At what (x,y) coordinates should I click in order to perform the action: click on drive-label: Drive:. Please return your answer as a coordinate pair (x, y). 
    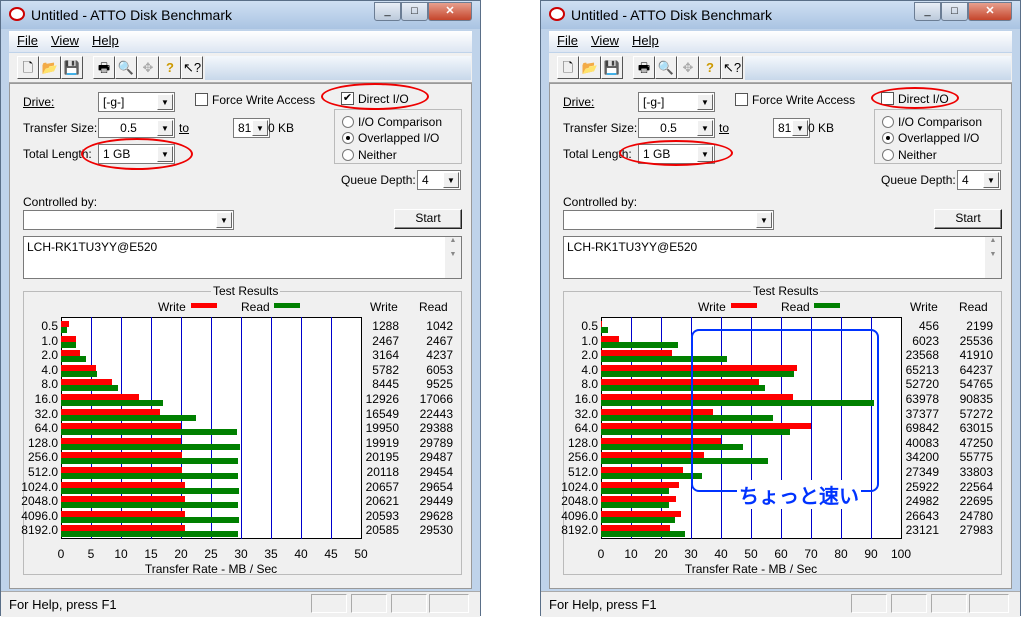
    Looking at the image, I should click on (39, 102).